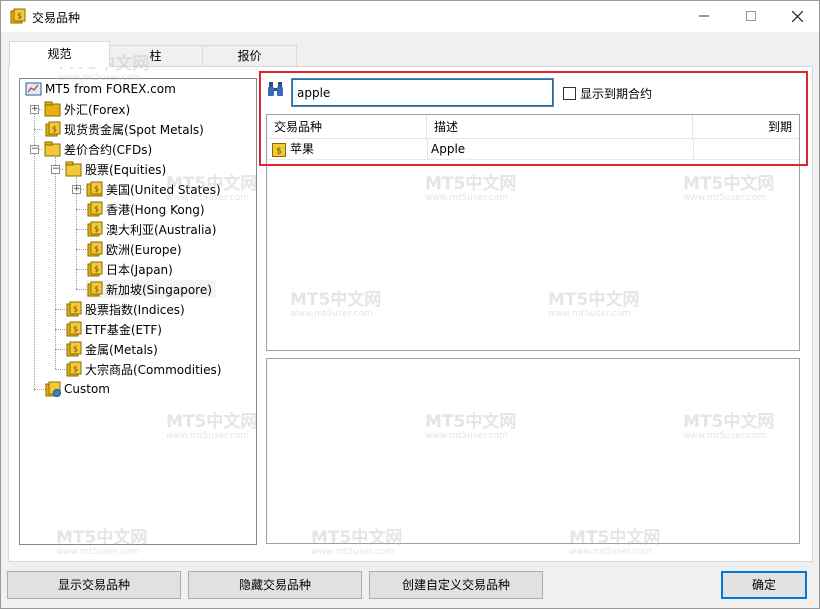  I want to click on tree-item-spot-metals: $ 现货贵金属(Spot Metals), so click(124, 129).